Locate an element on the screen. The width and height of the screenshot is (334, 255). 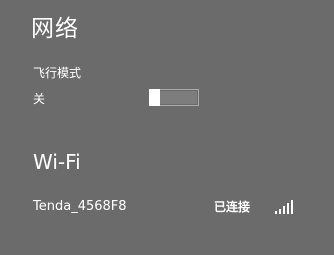
airplane-mode-toggle is located at coordinates (174, 97).